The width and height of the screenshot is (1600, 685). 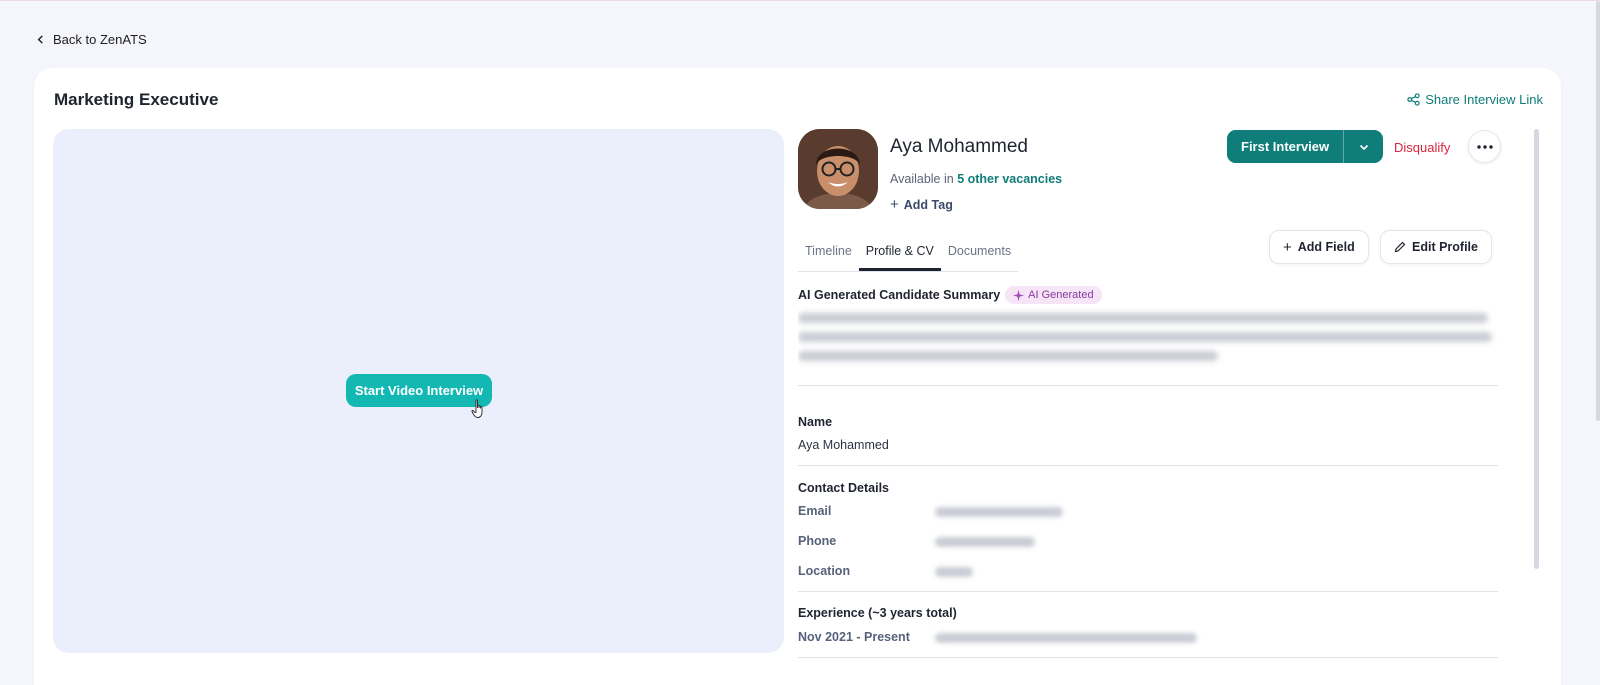 What do you see at coordinates (477, 408) in the screenshot?
I see `hand-pointer-icon` at bounding box center [477, 408].